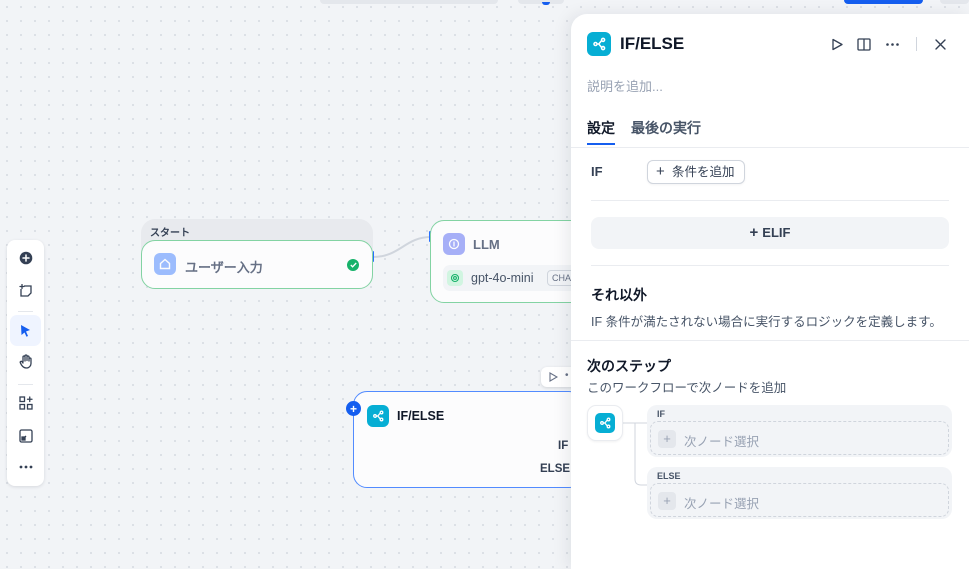 This screenshot has width=969, height=569. Describe the element at coordinates (502, 278) in the screenshot. I see `model-name: gpt-4o-mini` at that location.